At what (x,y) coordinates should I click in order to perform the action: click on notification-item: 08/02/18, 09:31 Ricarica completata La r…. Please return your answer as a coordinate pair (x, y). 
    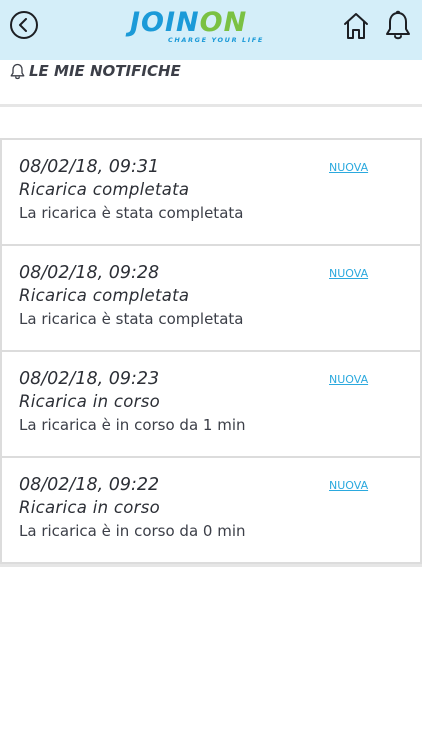
    Looking at the image, I should click on (211, 193).